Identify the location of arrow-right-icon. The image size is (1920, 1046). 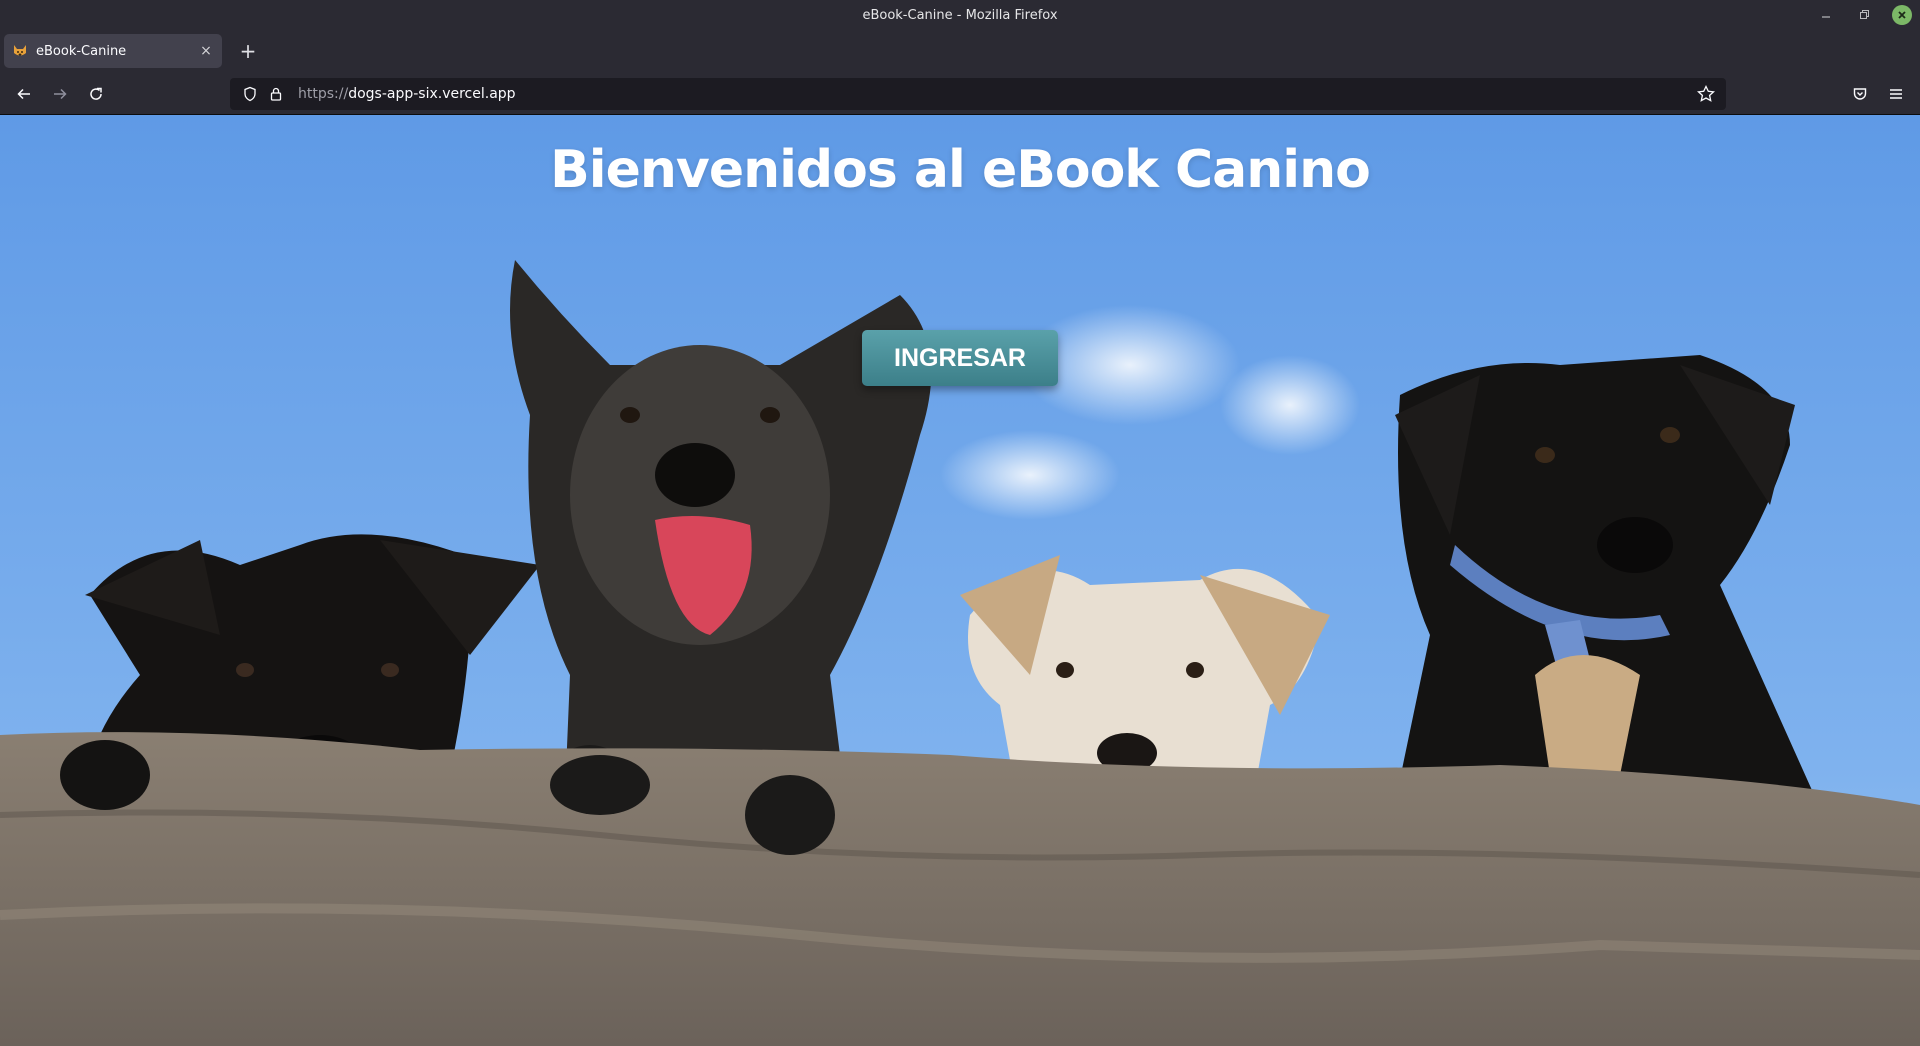
(60, 94).